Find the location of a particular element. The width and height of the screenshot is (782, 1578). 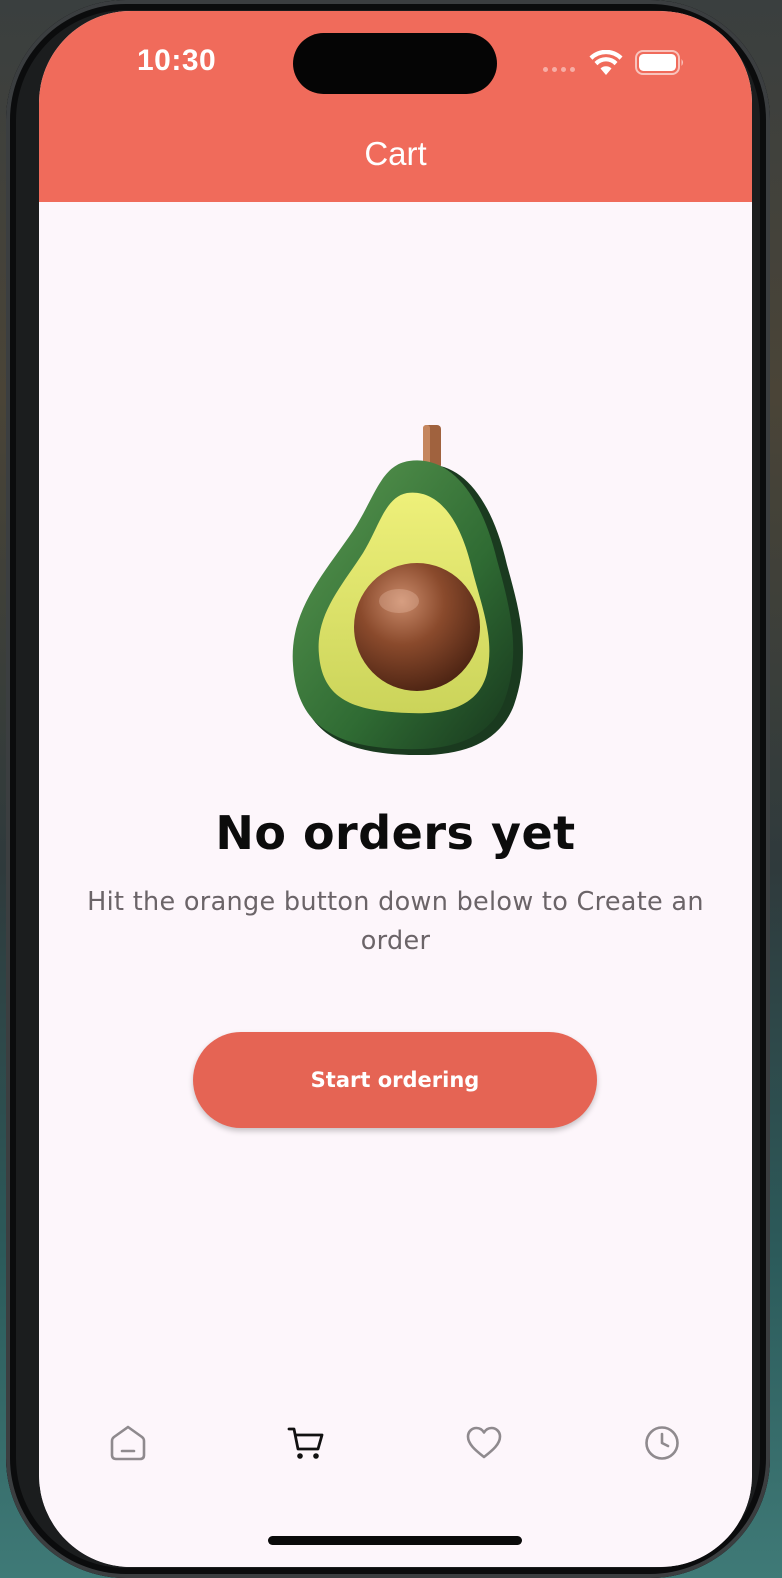

battery-icon is located at coordinates (659, 62).